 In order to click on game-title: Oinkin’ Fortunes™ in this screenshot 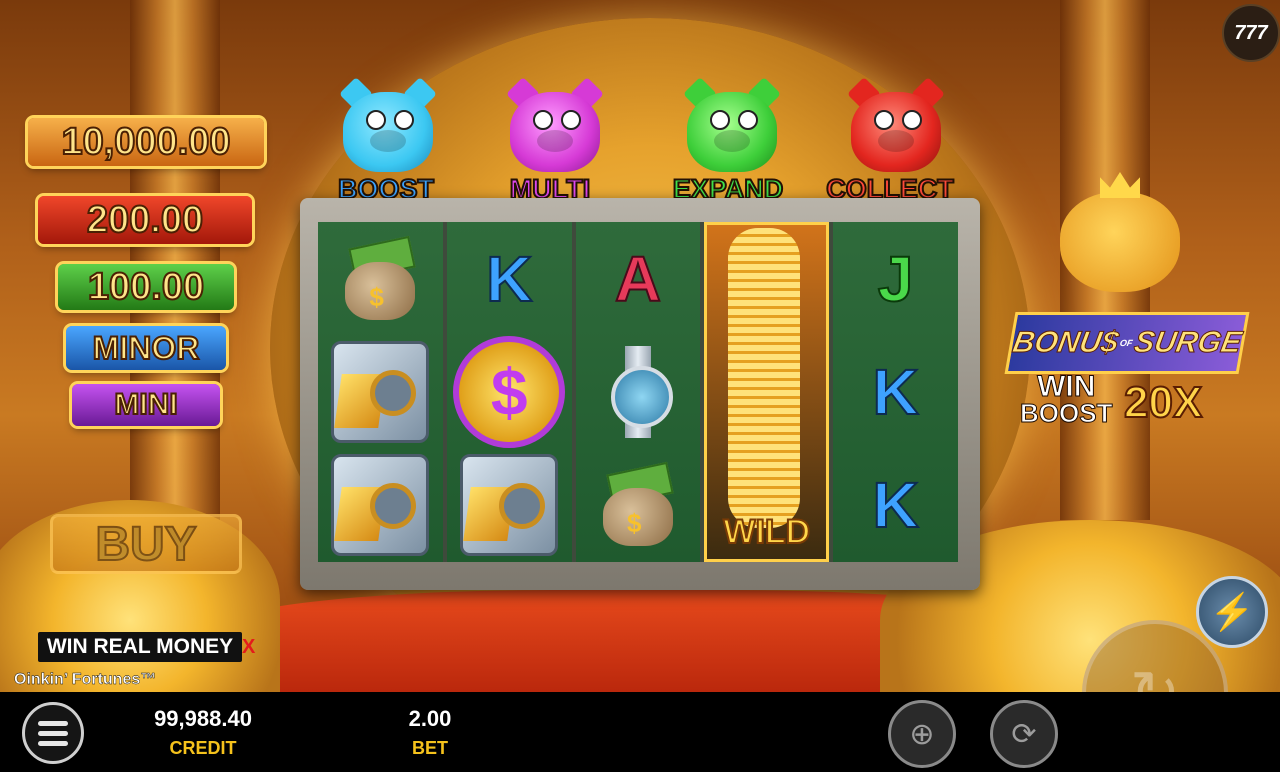, I will do `click(85, 679)`.